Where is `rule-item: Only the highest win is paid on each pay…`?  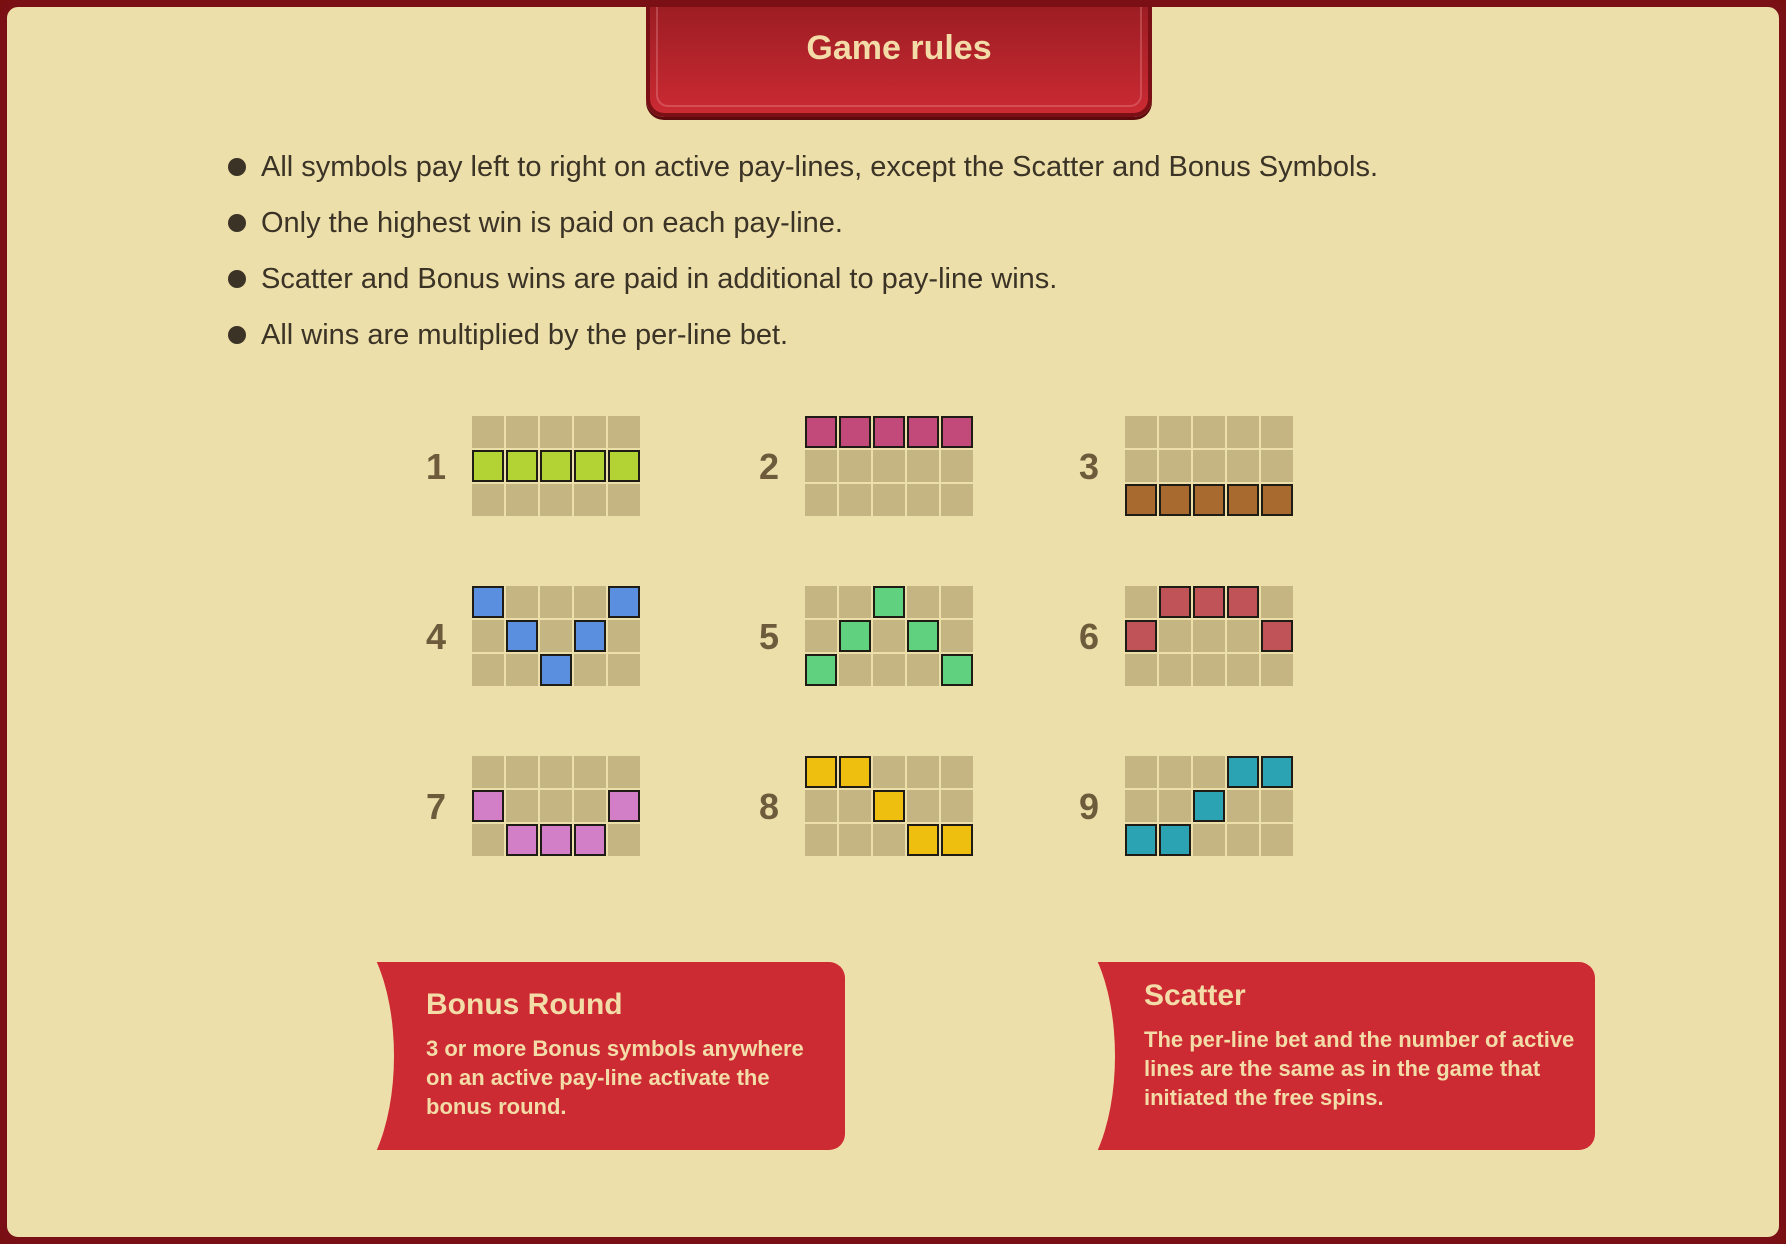 rule-item: Only the highest win is paid on each pay… is located at coordinates (919, 229).